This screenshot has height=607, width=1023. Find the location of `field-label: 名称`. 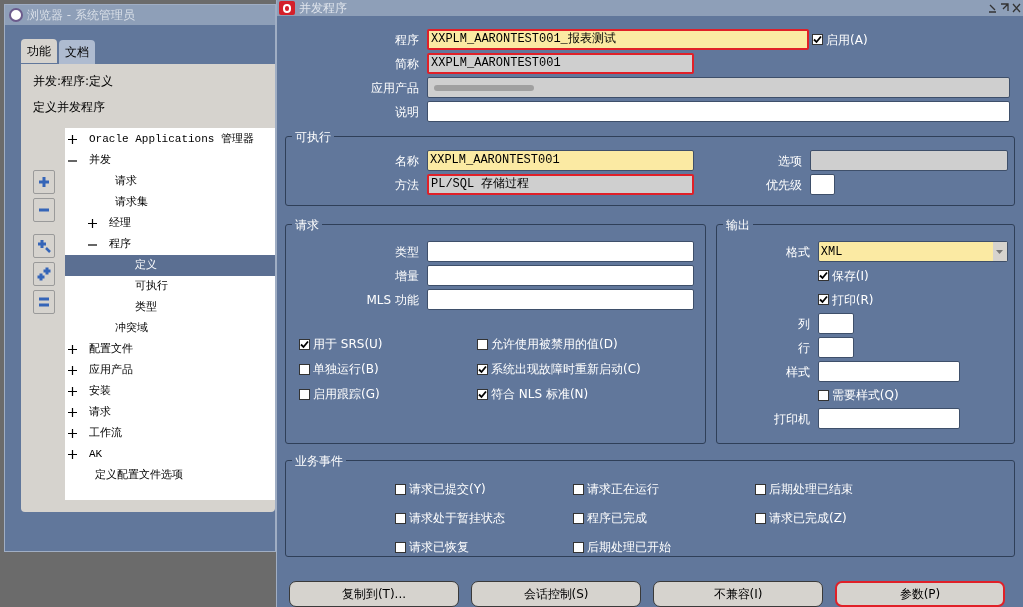

field-label: 名称 is located at coordinates (407, 161).